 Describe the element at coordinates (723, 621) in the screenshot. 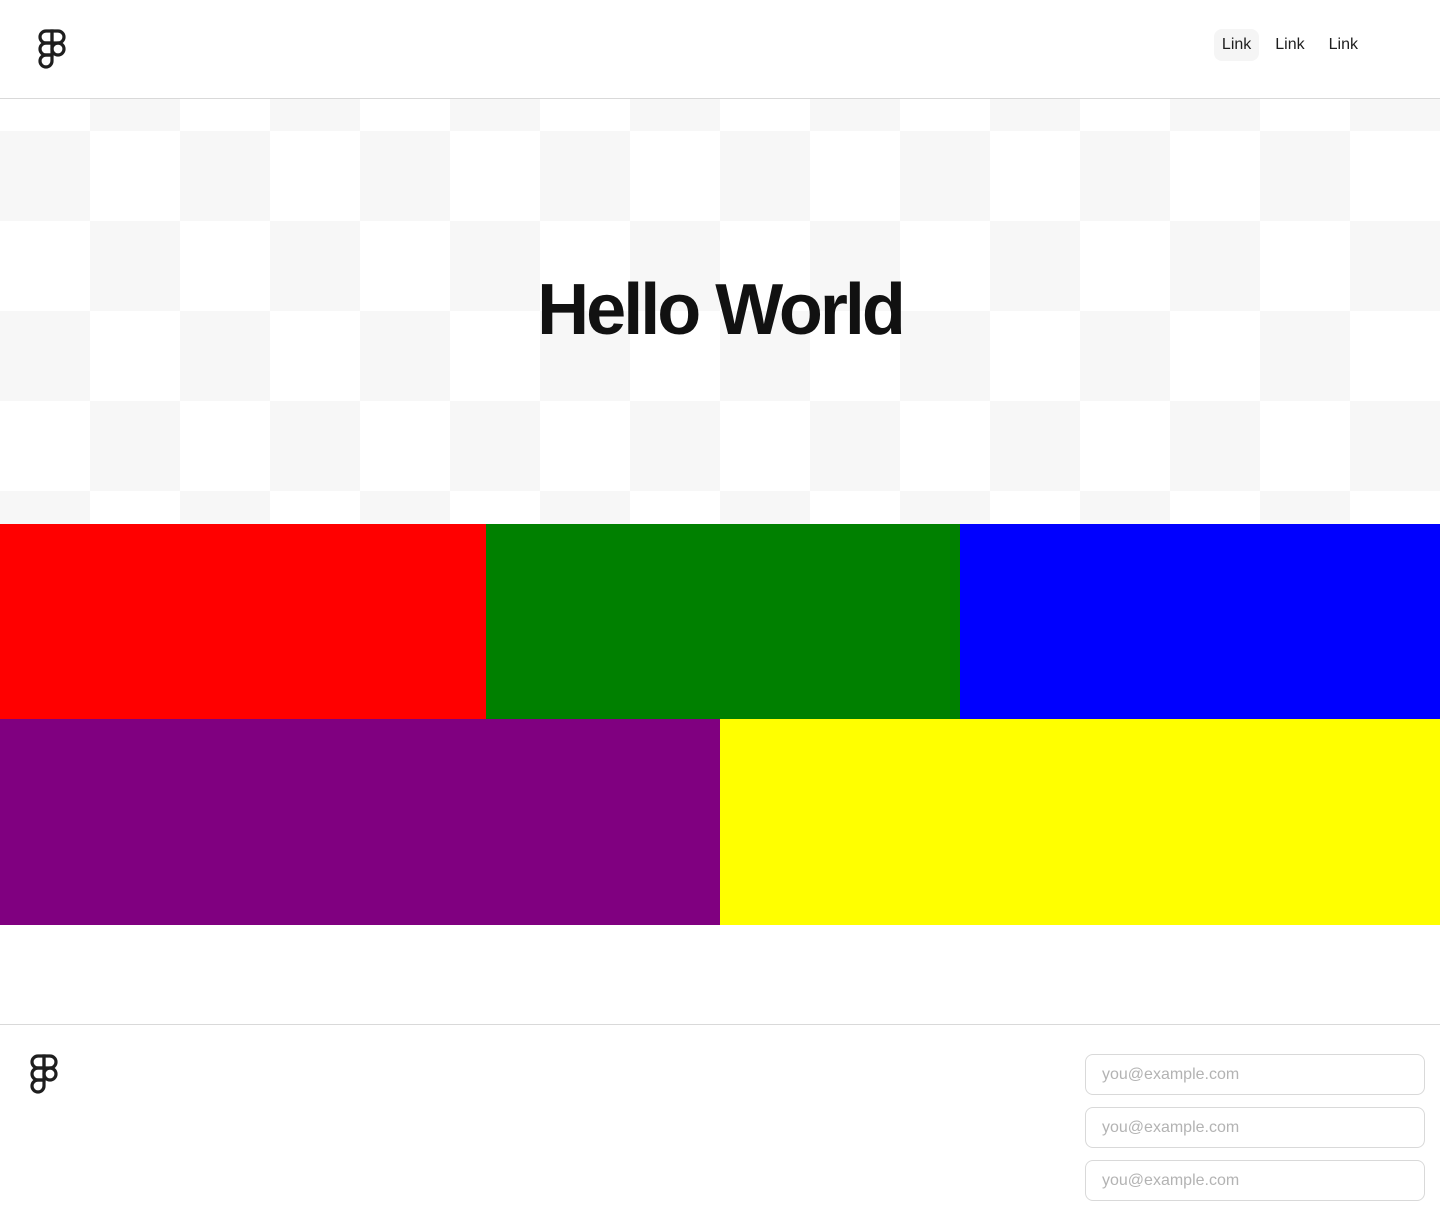

I see `green-block` at that location.